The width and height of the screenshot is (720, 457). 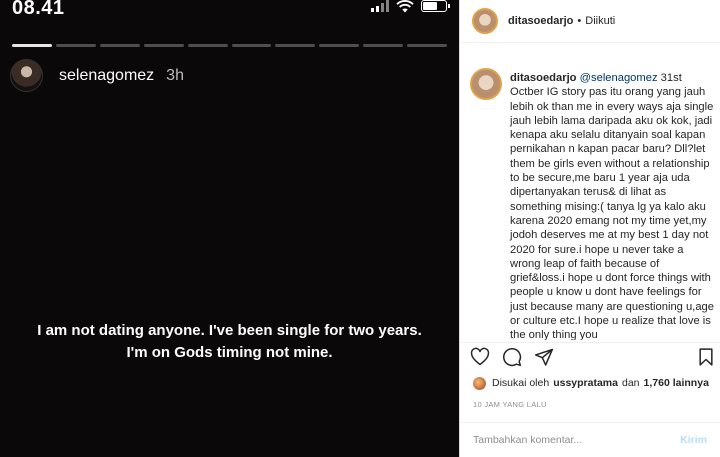 I want to click on liker-avatar, so click(x=479, y=383).